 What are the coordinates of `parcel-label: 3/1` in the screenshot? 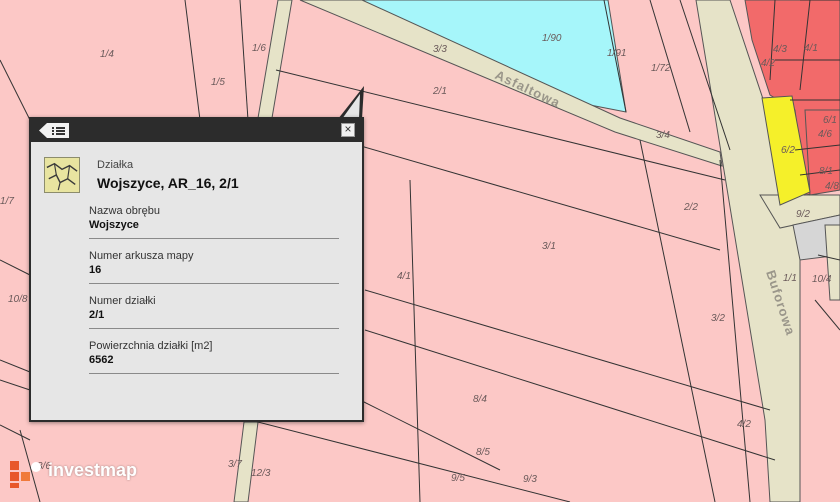 It's located at (549, 246).